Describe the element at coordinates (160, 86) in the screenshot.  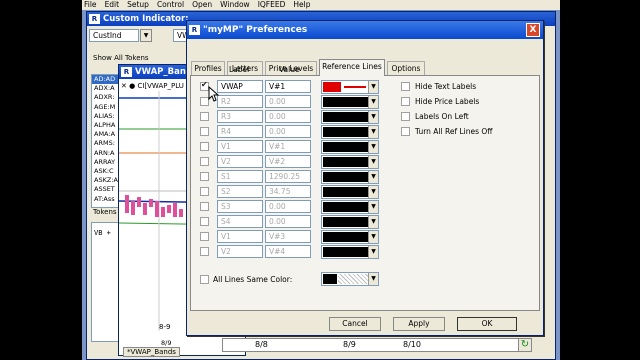
I see `chart-legend-text: CI[VWAP_PLU` at that location.